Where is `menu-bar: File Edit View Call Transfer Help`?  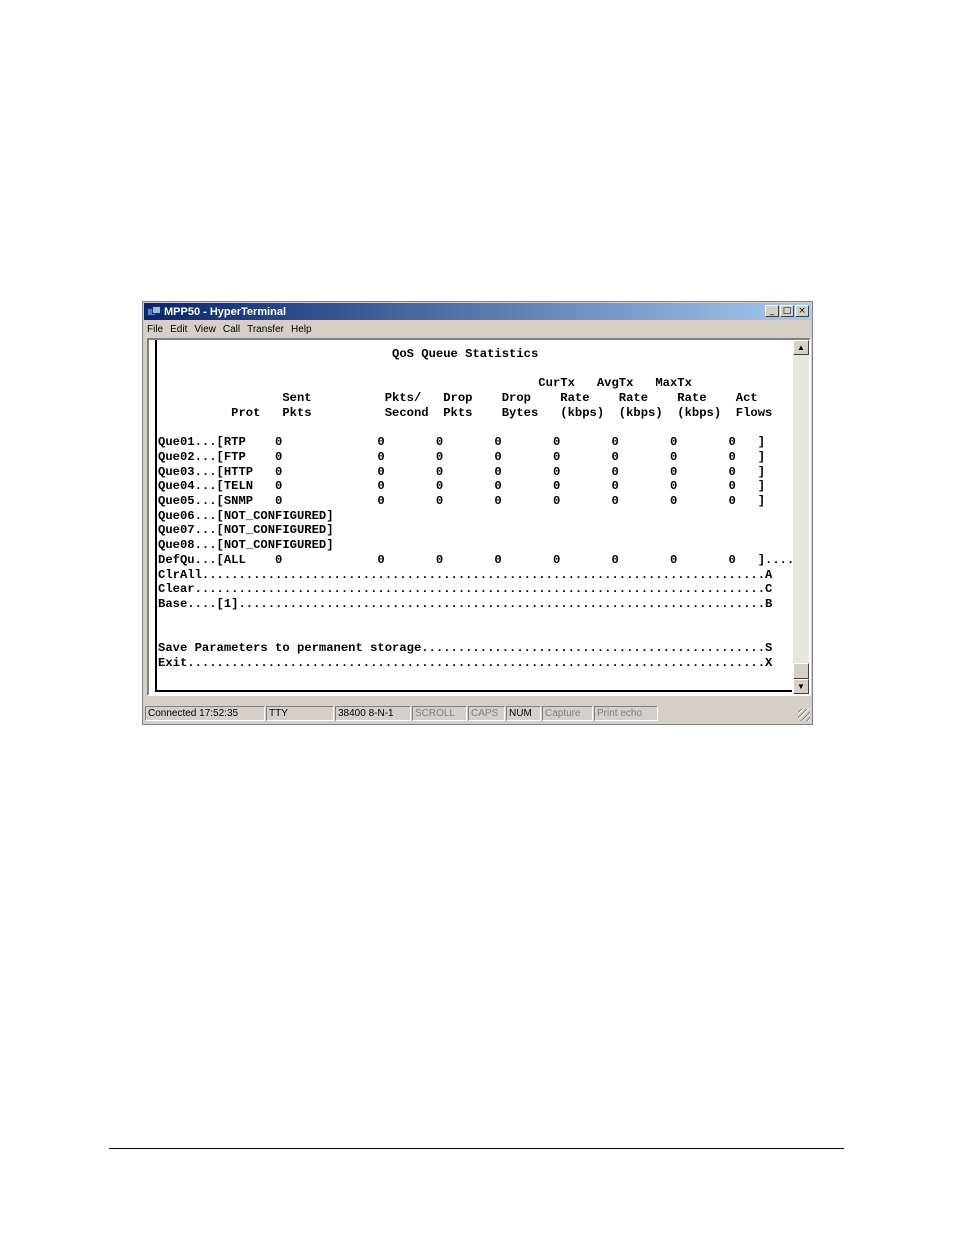
menu-bar: File Edit View Call Transfer Help is located at coordinates (233, 329).